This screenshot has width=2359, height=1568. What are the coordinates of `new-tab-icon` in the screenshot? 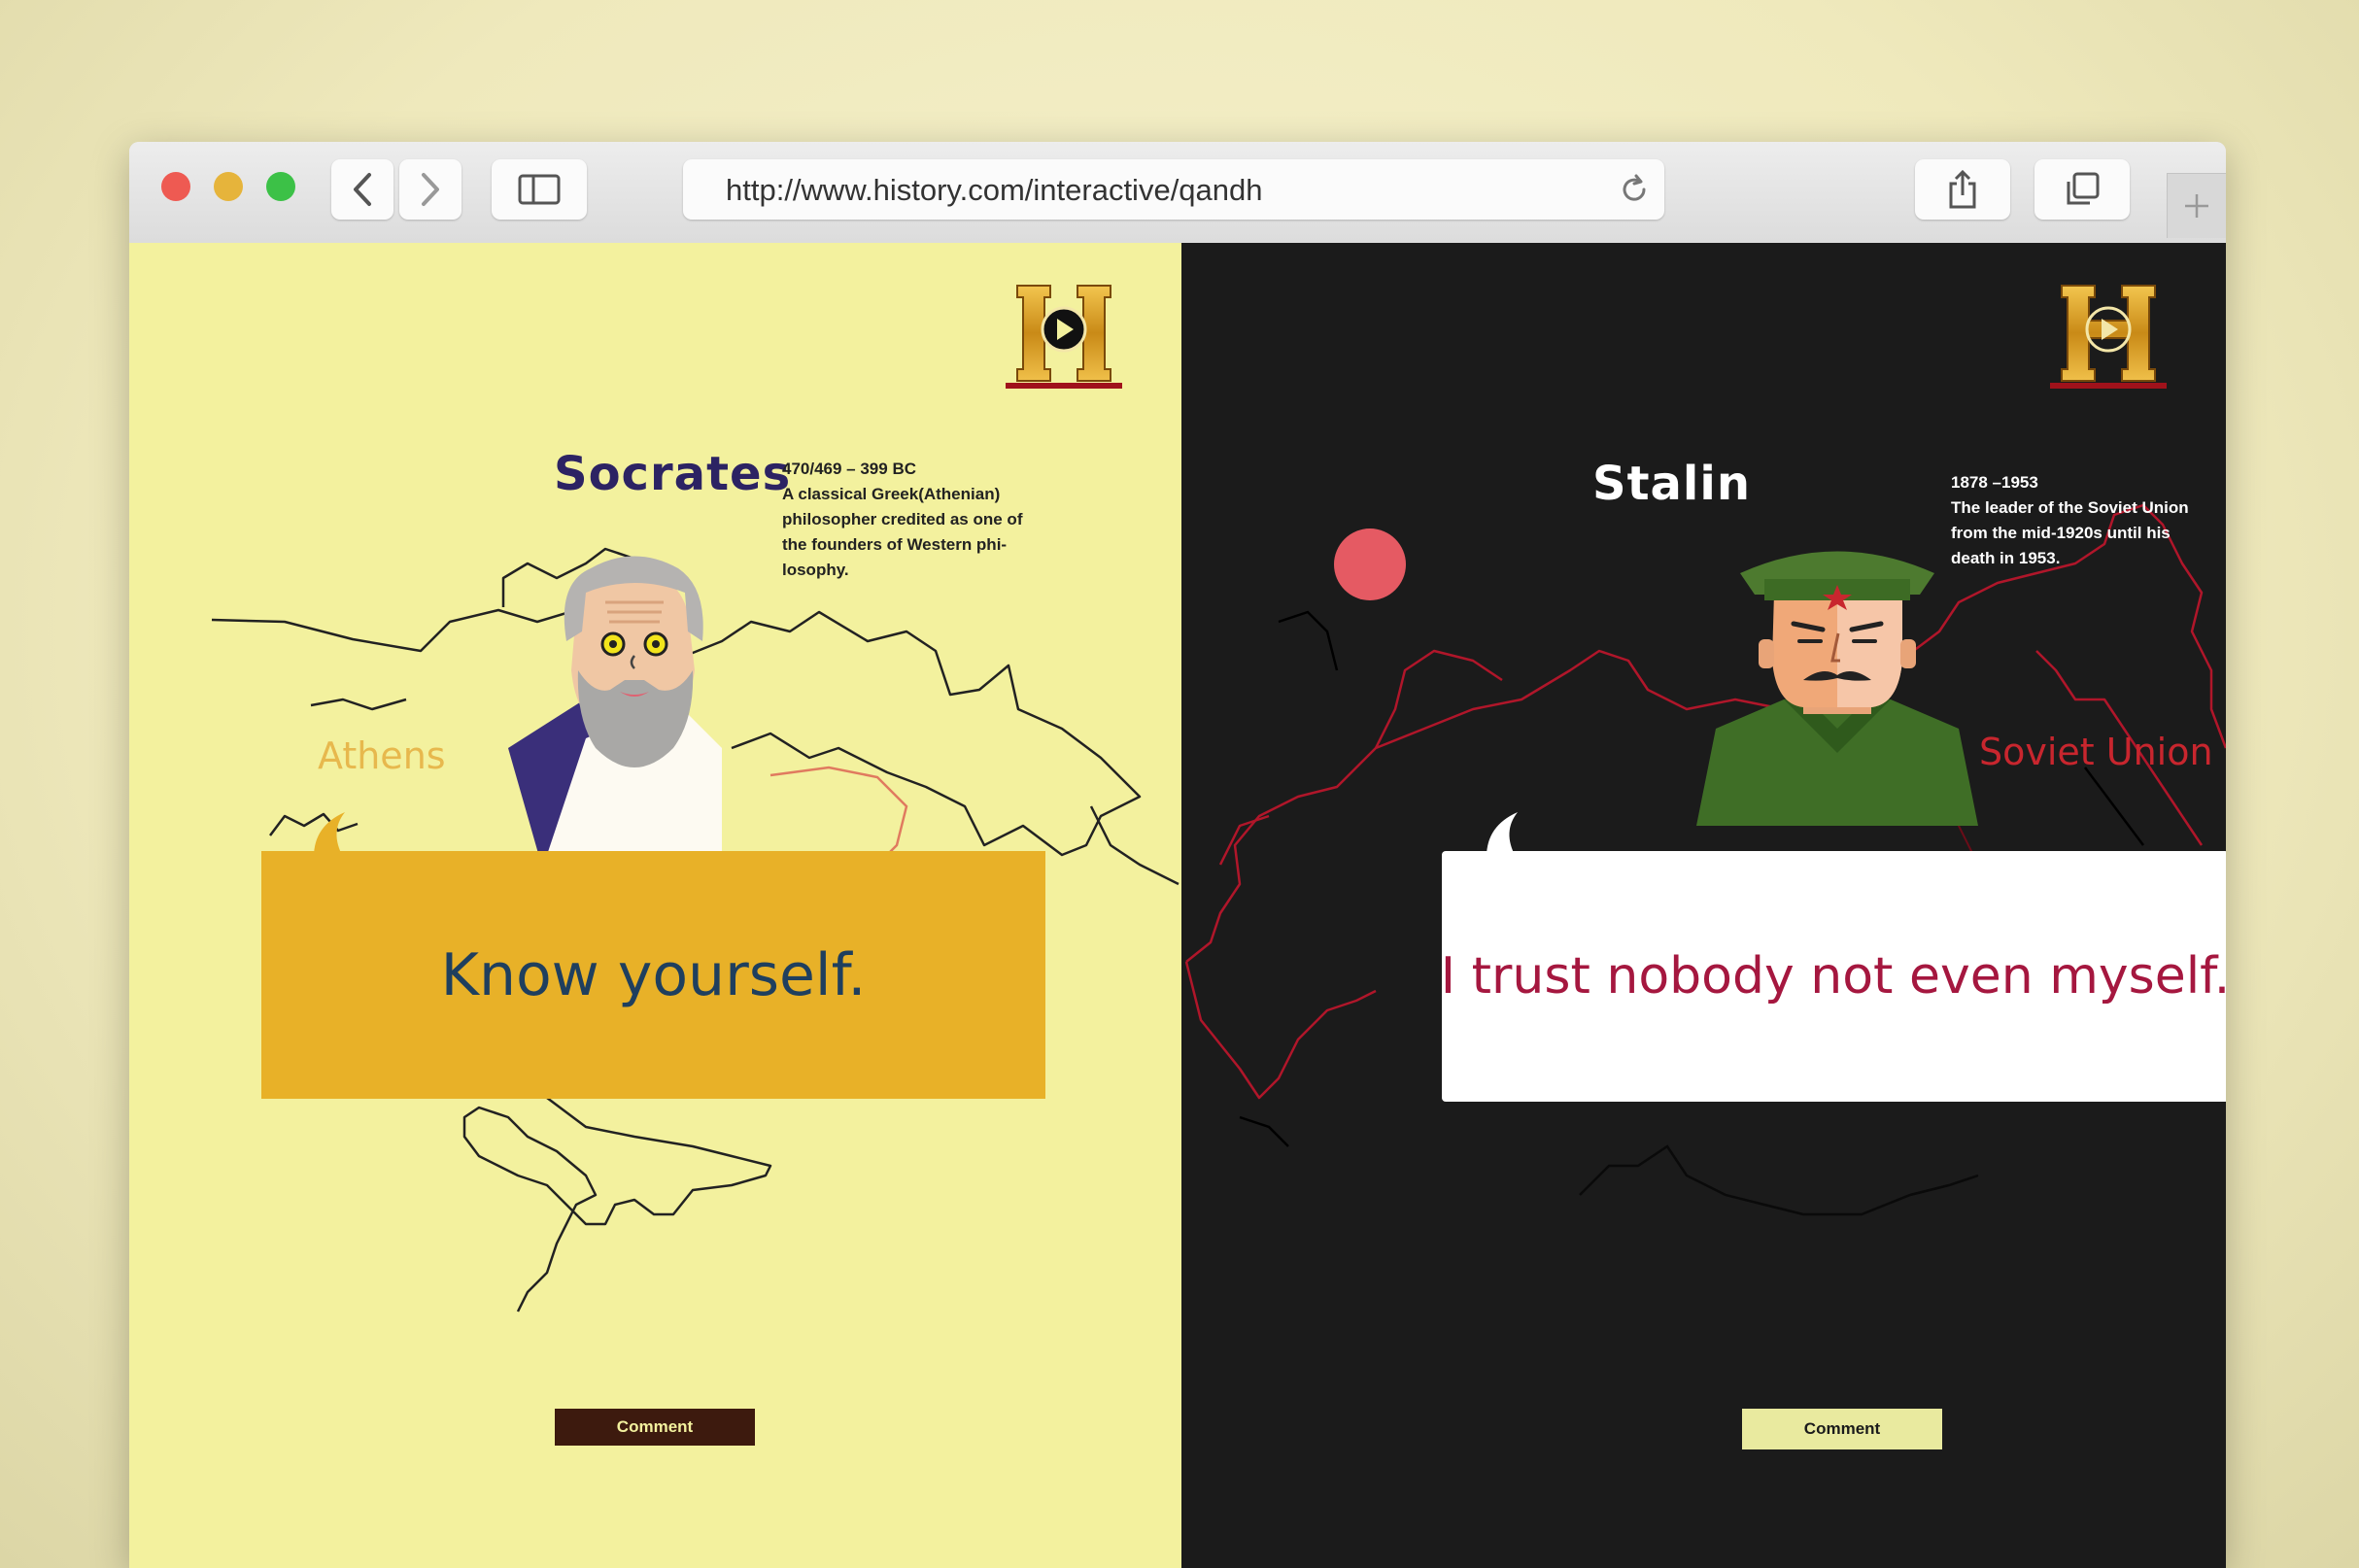 It's located at (2196, 206).